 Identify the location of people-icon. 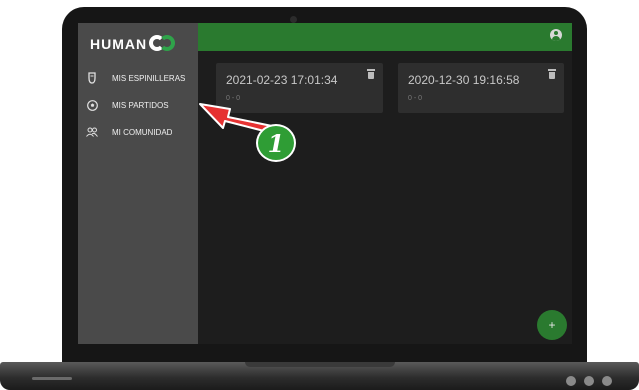
(92, 132).